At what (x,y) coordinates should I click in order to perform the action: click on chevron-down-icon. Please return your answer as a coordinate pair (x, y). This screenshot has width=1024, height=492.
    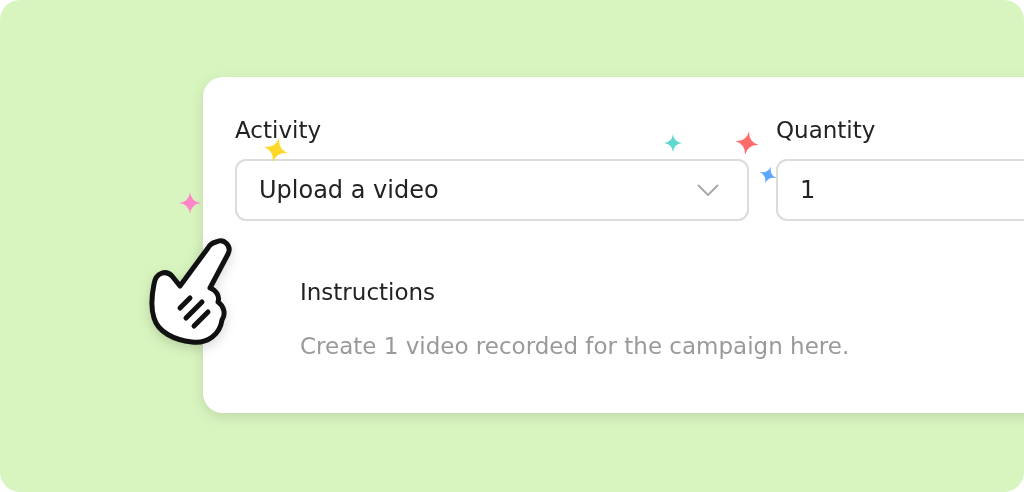
    Looking at the image, I should click on (708, 190).